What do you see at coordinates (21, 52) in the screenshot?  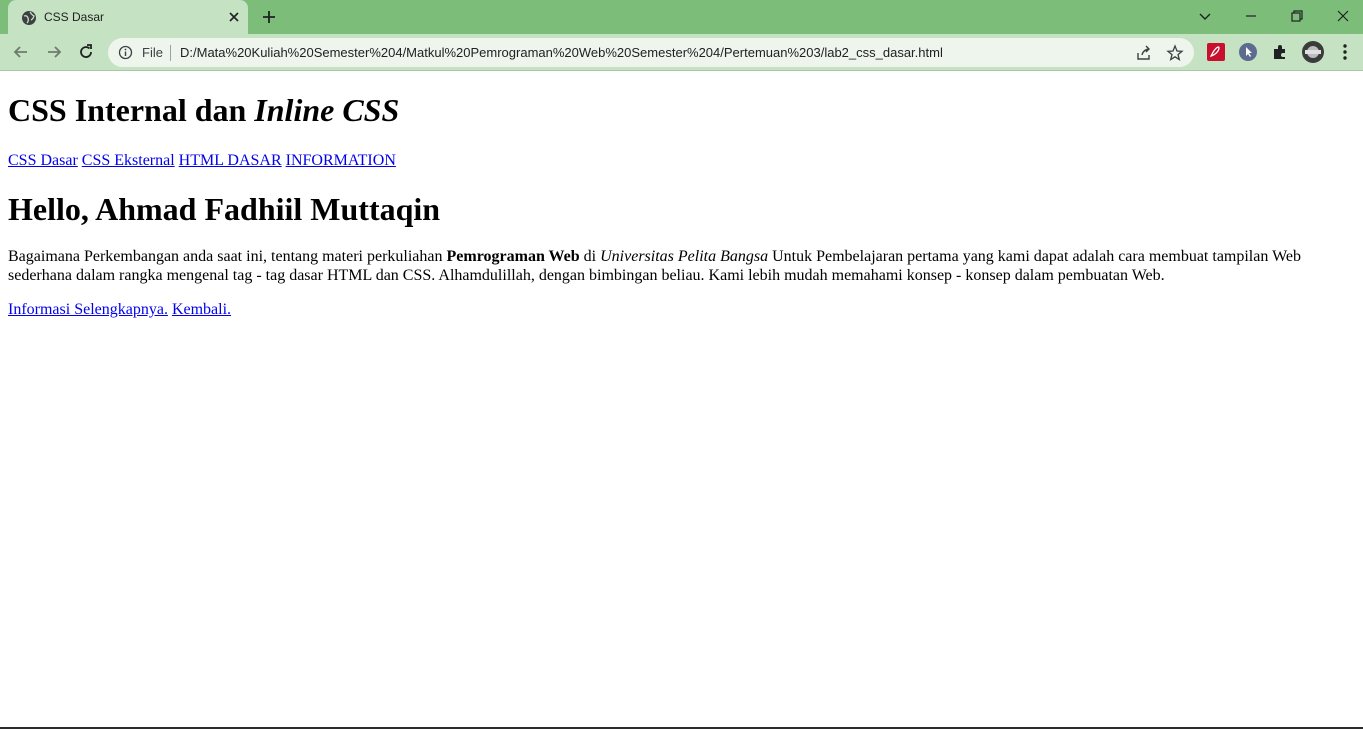 I see `arrow-left-icon` at bounding box center [21, 52].